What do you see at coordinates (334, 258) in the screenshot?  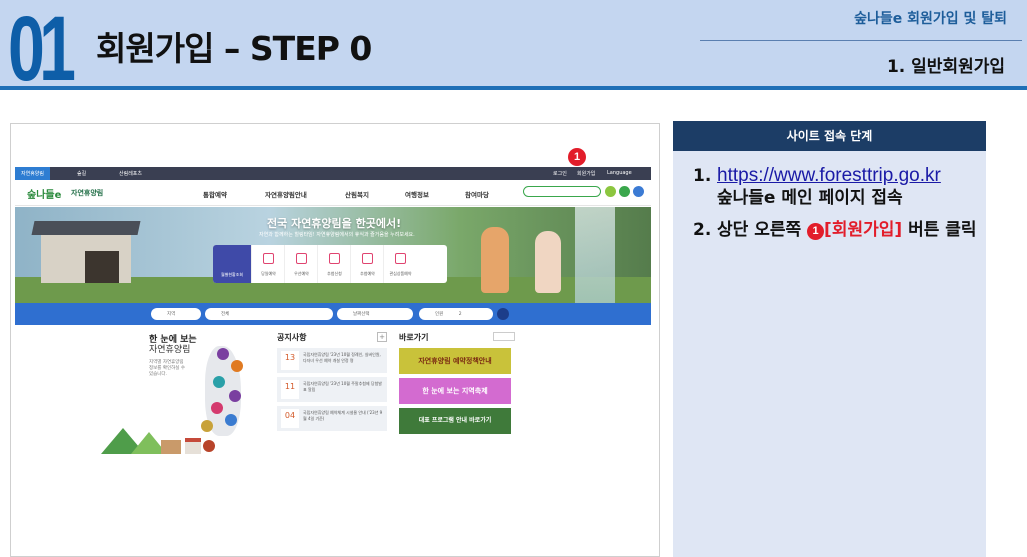 I see `star-icon` at bounding box center [334, 258].